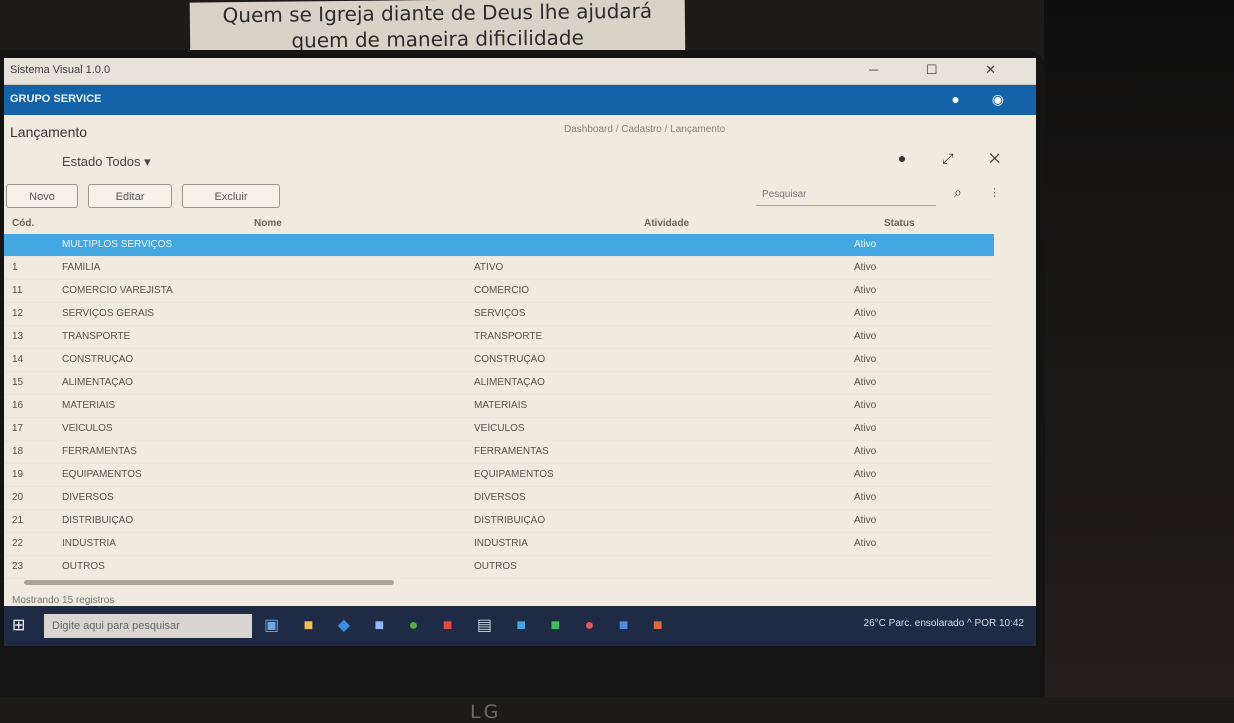  What do you see at coordinates (18, 428) in the screenshot?
I see `row-code: 17` at bounding box center [18, 428].